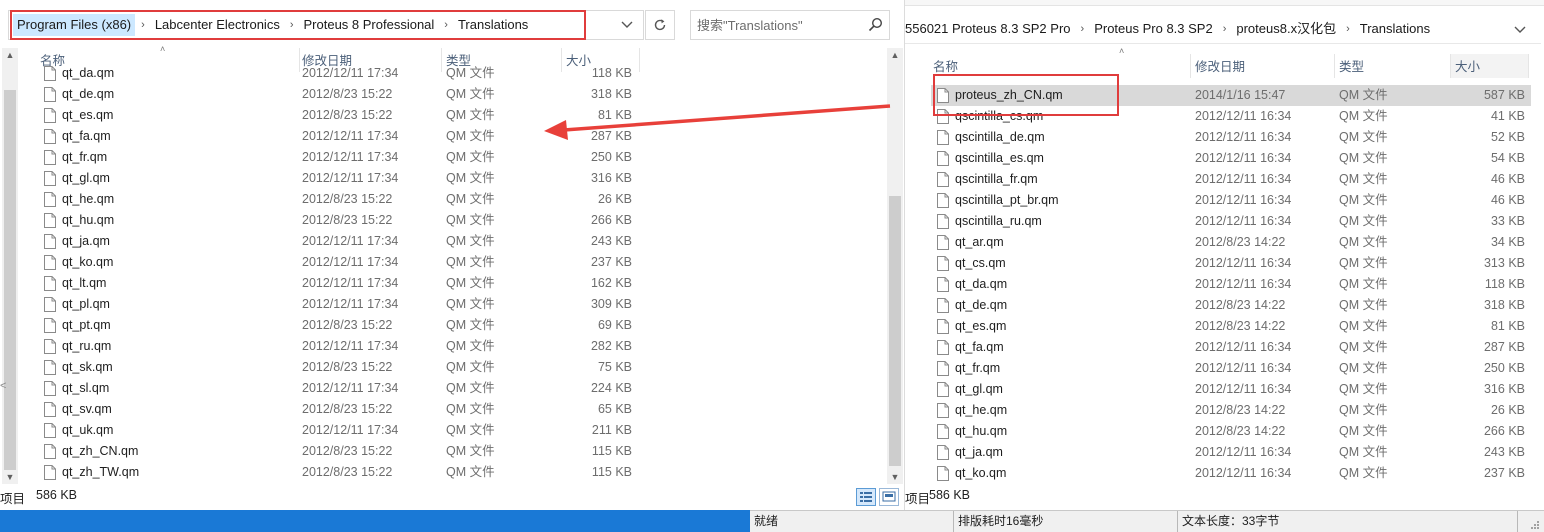  Describe the element at coordinates (332, 178) in the screenshot. I see `table-row: qt_gl.qm 2012/12/11 17:34 QM 文件 316 KB` at that location.